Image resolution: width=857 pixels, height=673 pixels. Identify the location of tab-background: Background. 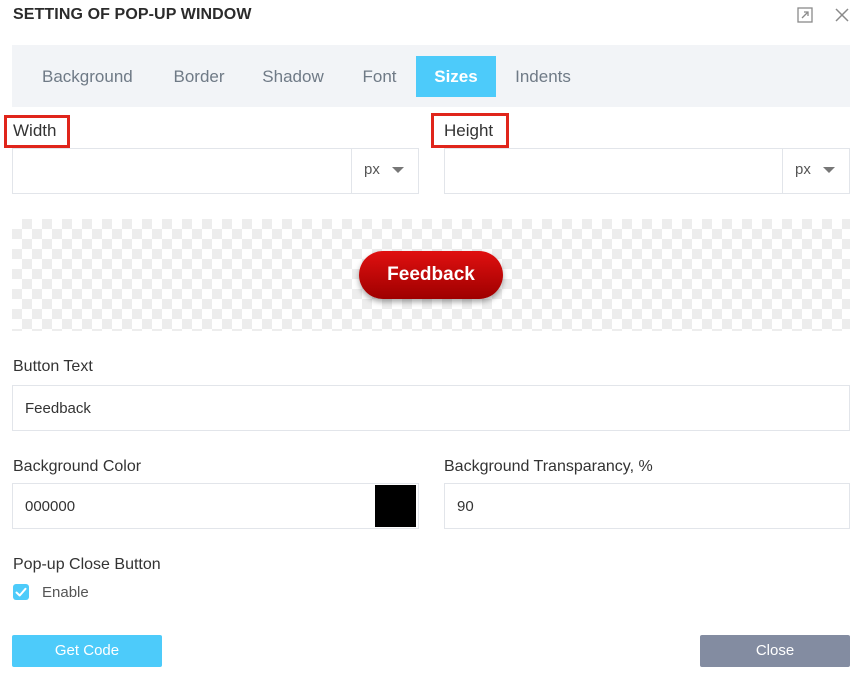
(103, 76).